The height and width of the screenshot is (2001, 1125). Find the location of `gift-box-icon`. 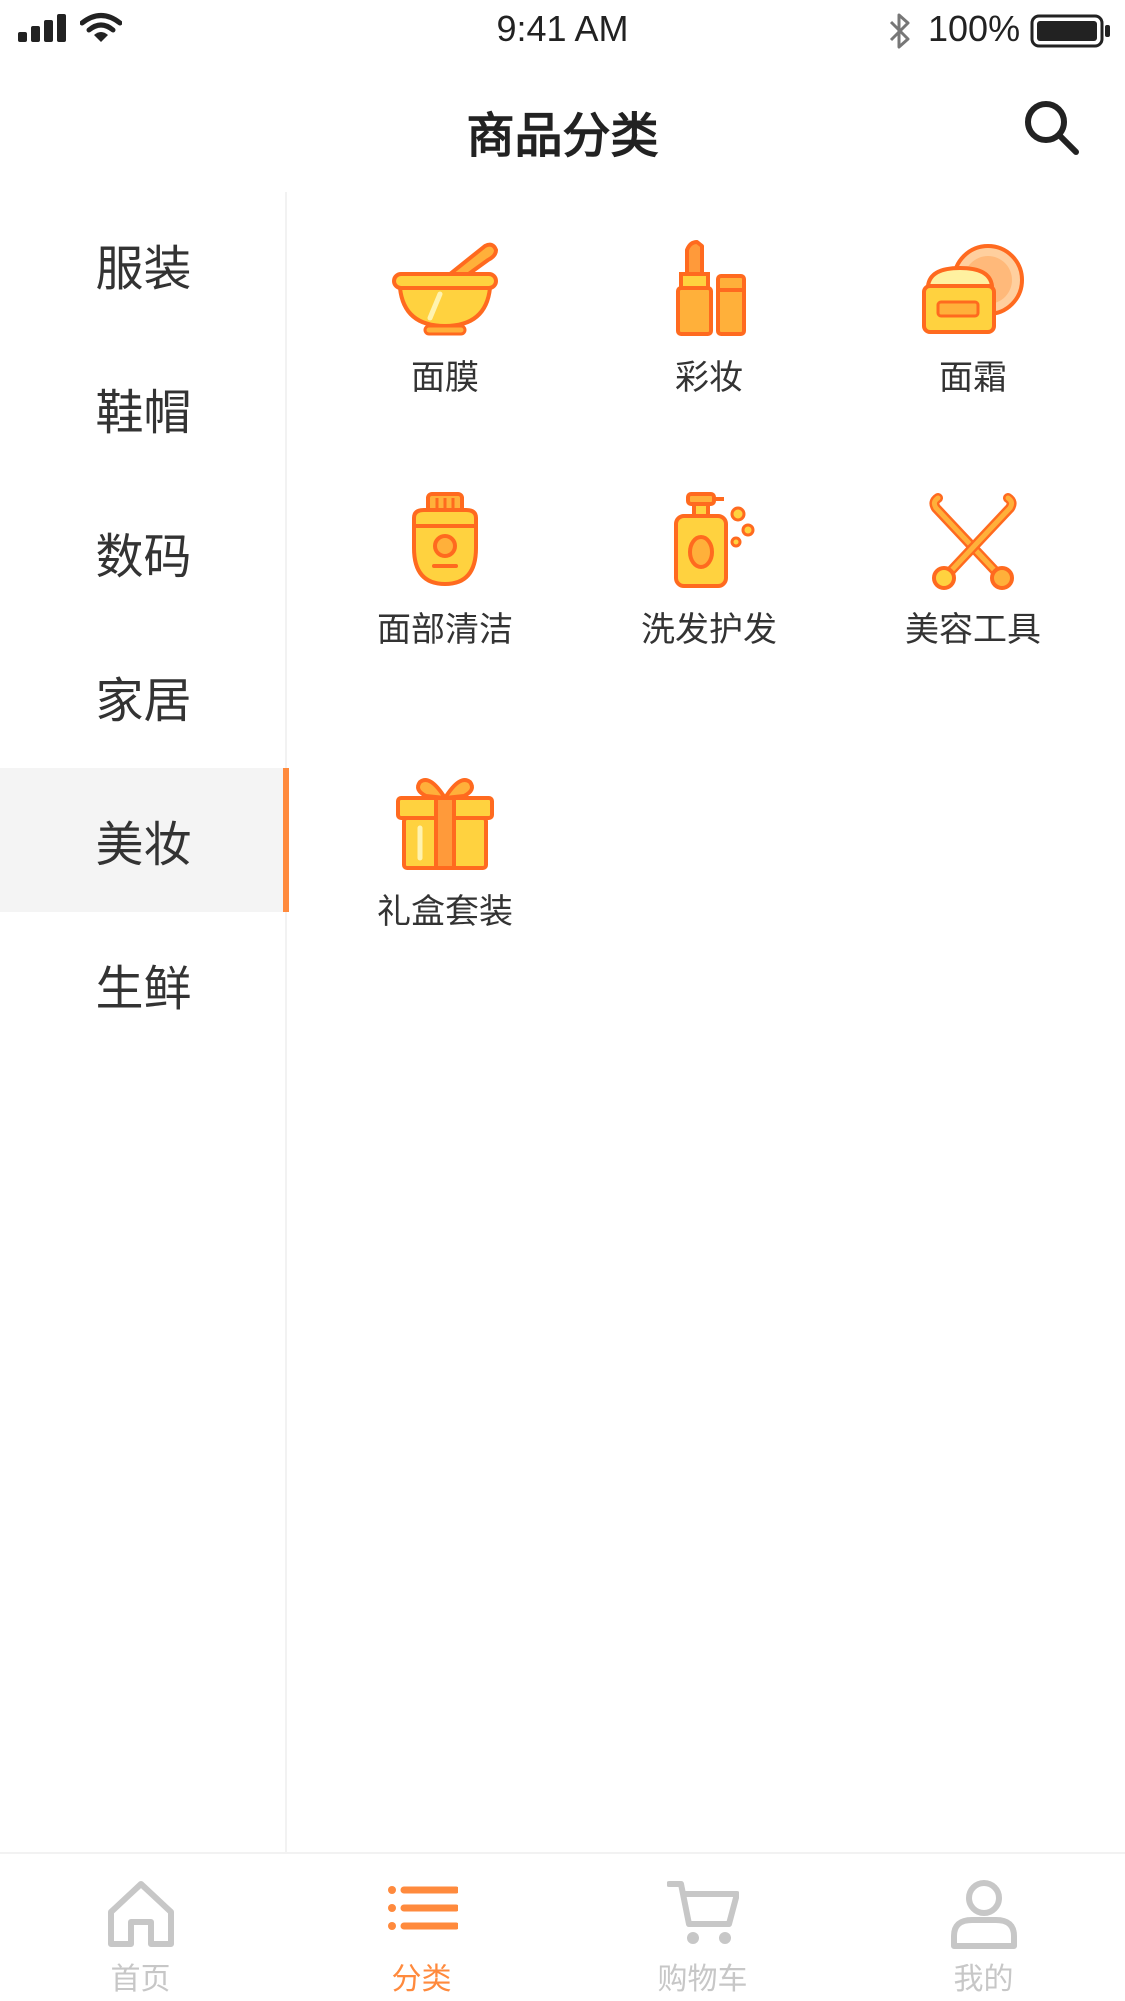

gift-box-icon is located at coordinates (445, 824).